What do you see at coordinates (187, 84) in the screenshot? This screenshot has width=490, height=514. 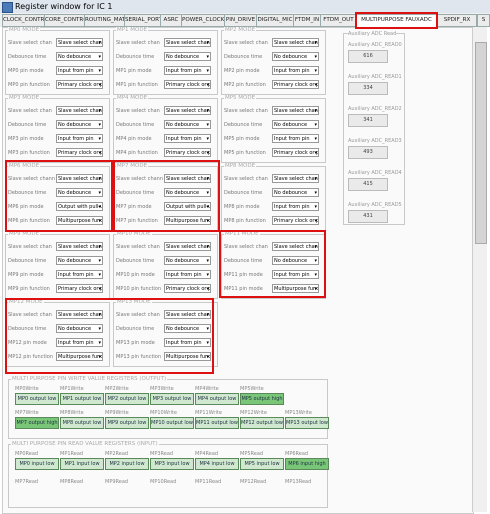 I see `mp1-setting-dropdown: Primary clock or p ▾` at bounding box center [187, 84].